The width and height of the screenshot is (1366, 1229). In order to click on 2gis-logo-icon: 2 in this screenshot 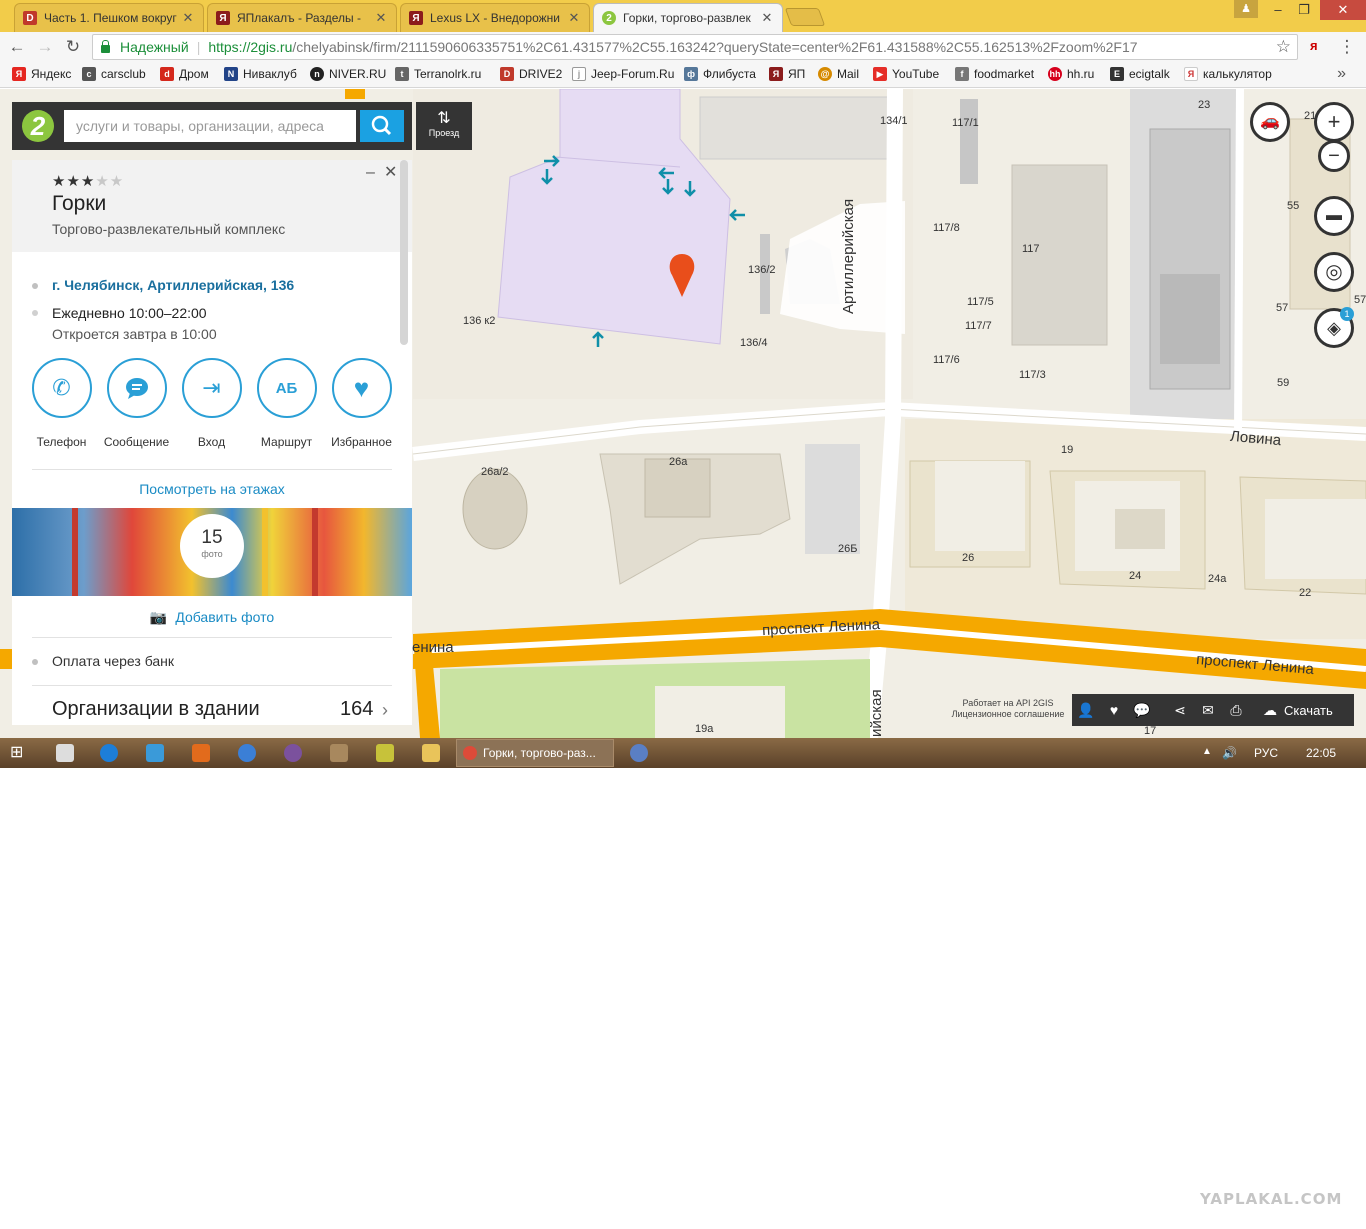, I will do `click(38, 126)`.